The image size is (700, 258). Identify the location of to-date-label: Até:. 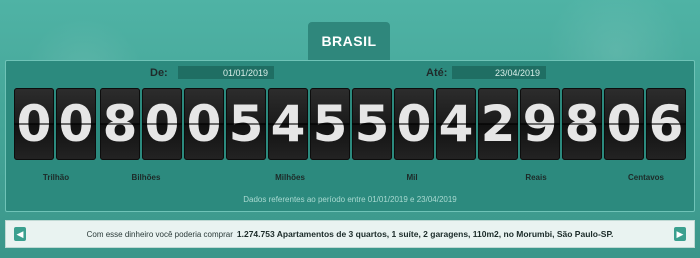
(437, 73).